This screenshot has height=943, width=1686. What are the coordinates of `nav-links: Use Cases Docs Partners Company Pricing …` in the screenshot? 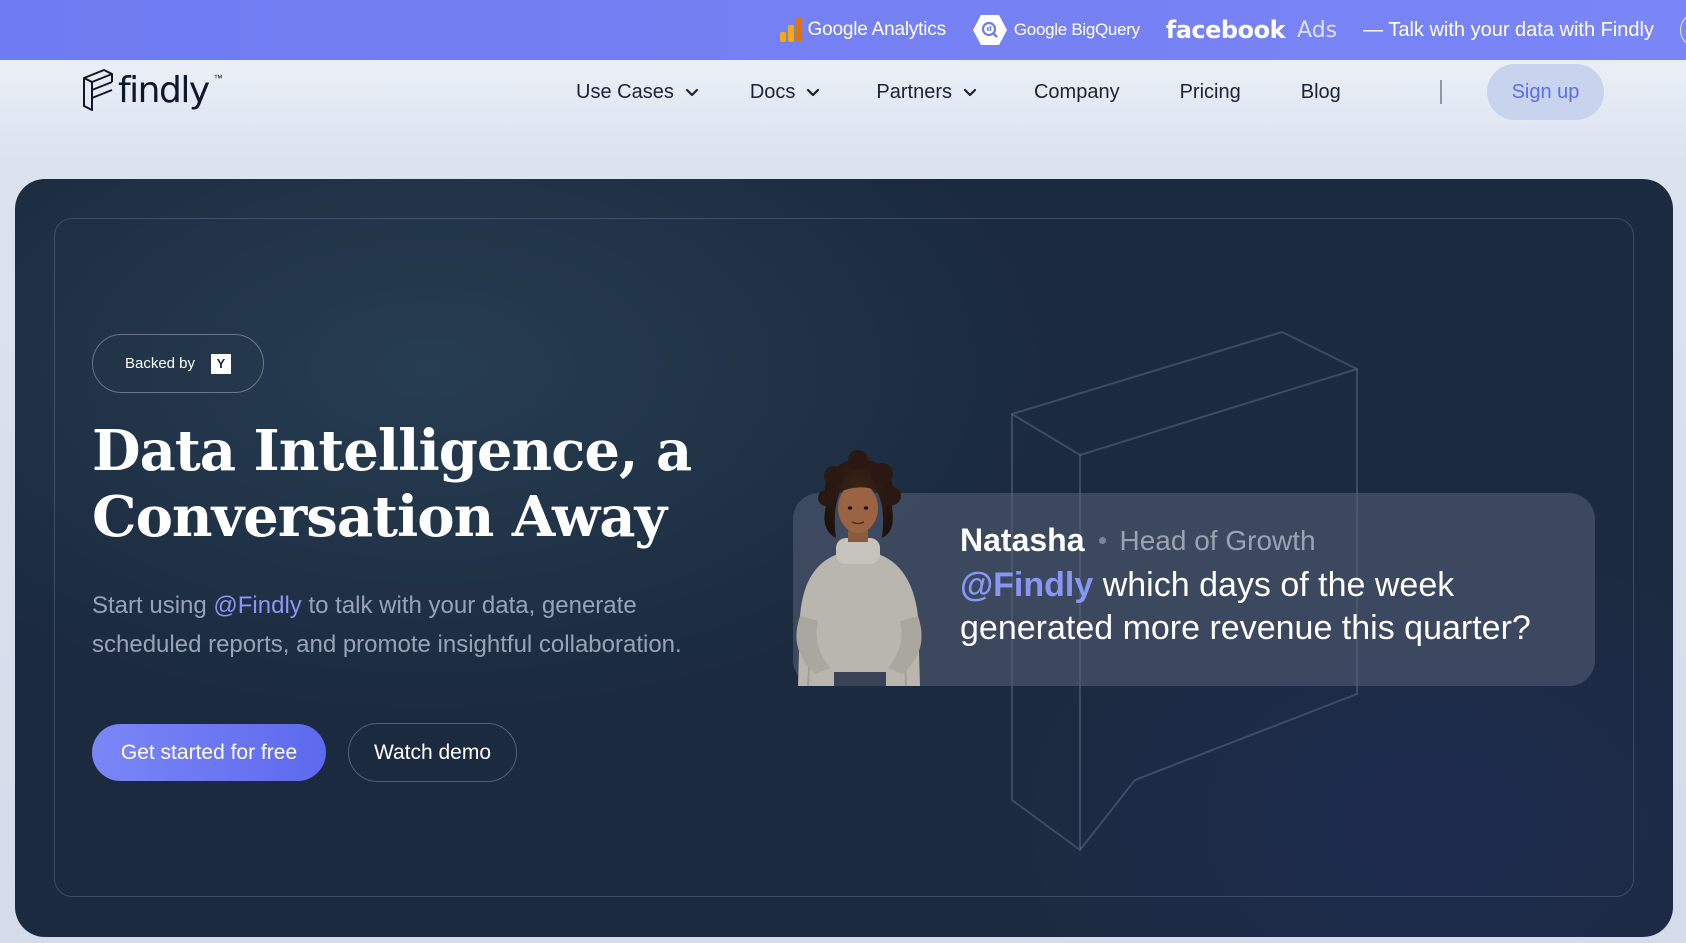 It's located at (958, 92).